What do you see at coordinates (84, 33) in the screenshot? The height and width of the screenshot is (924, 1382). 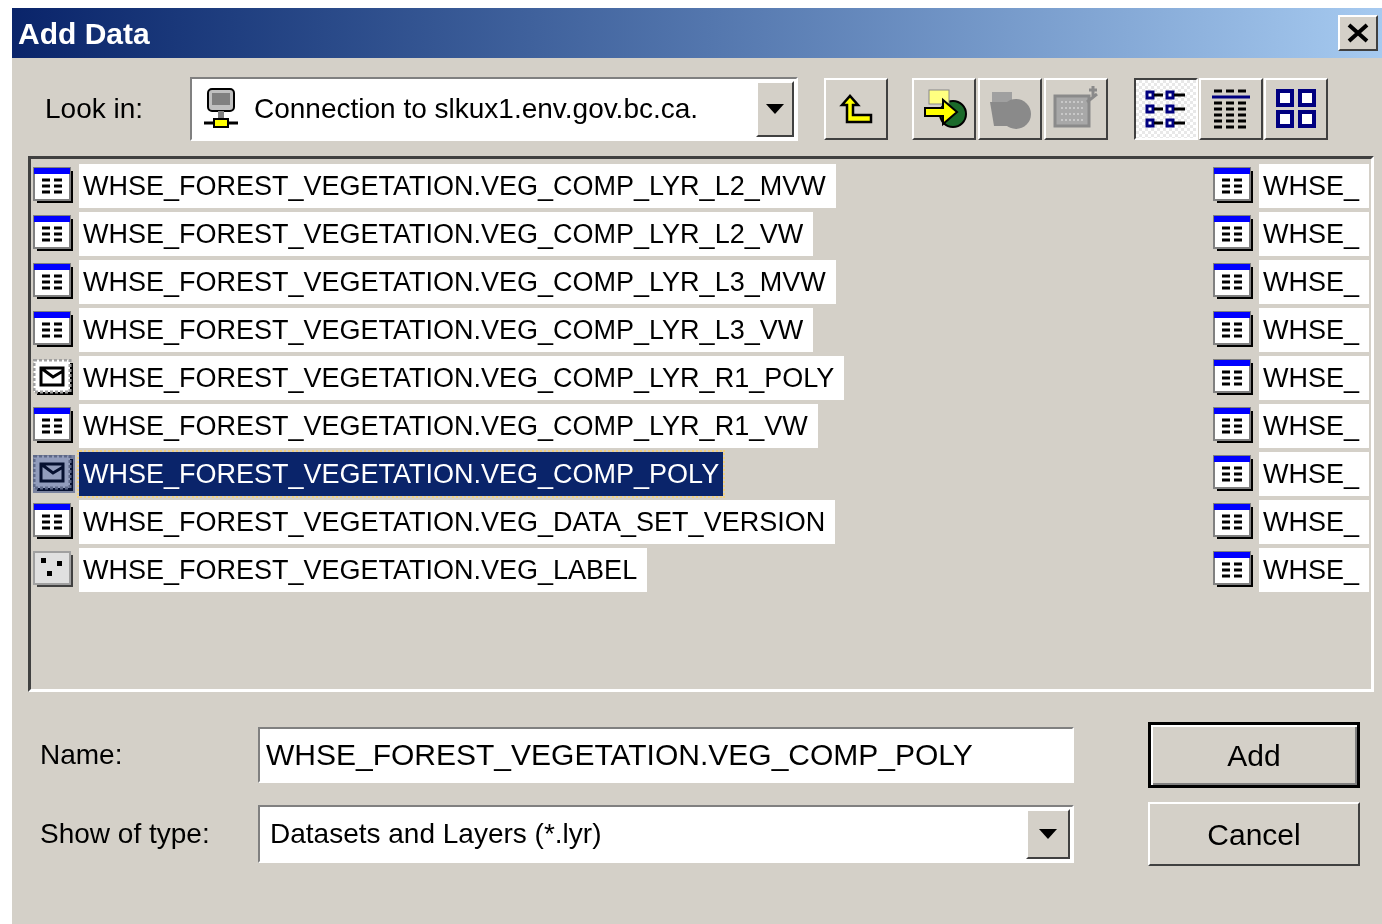 I see `window-title: Add Data` at bounding box center [84, 33].